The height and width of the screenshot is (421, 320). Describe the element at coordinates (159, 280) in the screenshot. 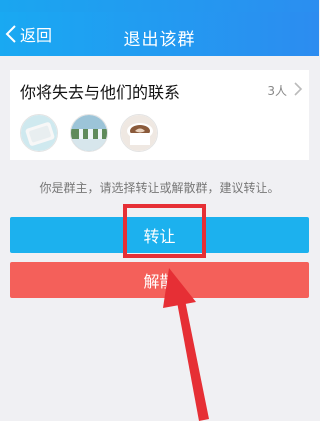

I see `dissolve-button: 解散` at that location.